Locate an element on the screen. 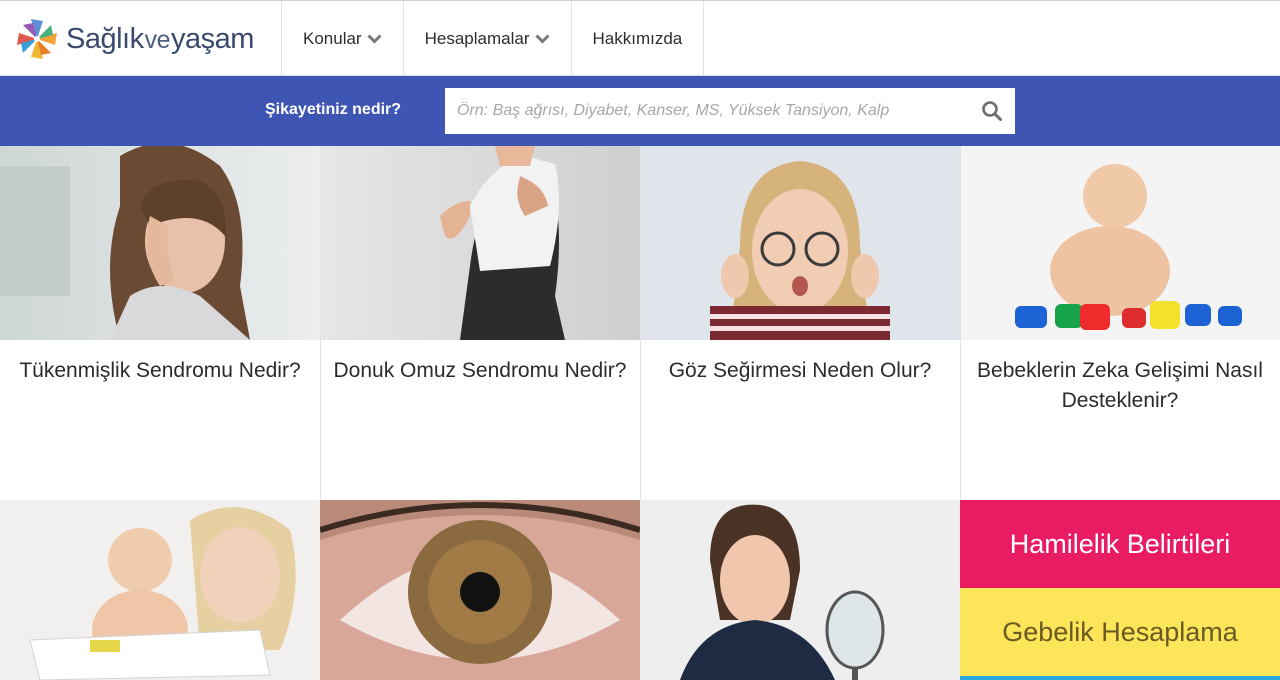 This screenshot has width=1280, height=680. search-icon is located at coordinates (992, 111).